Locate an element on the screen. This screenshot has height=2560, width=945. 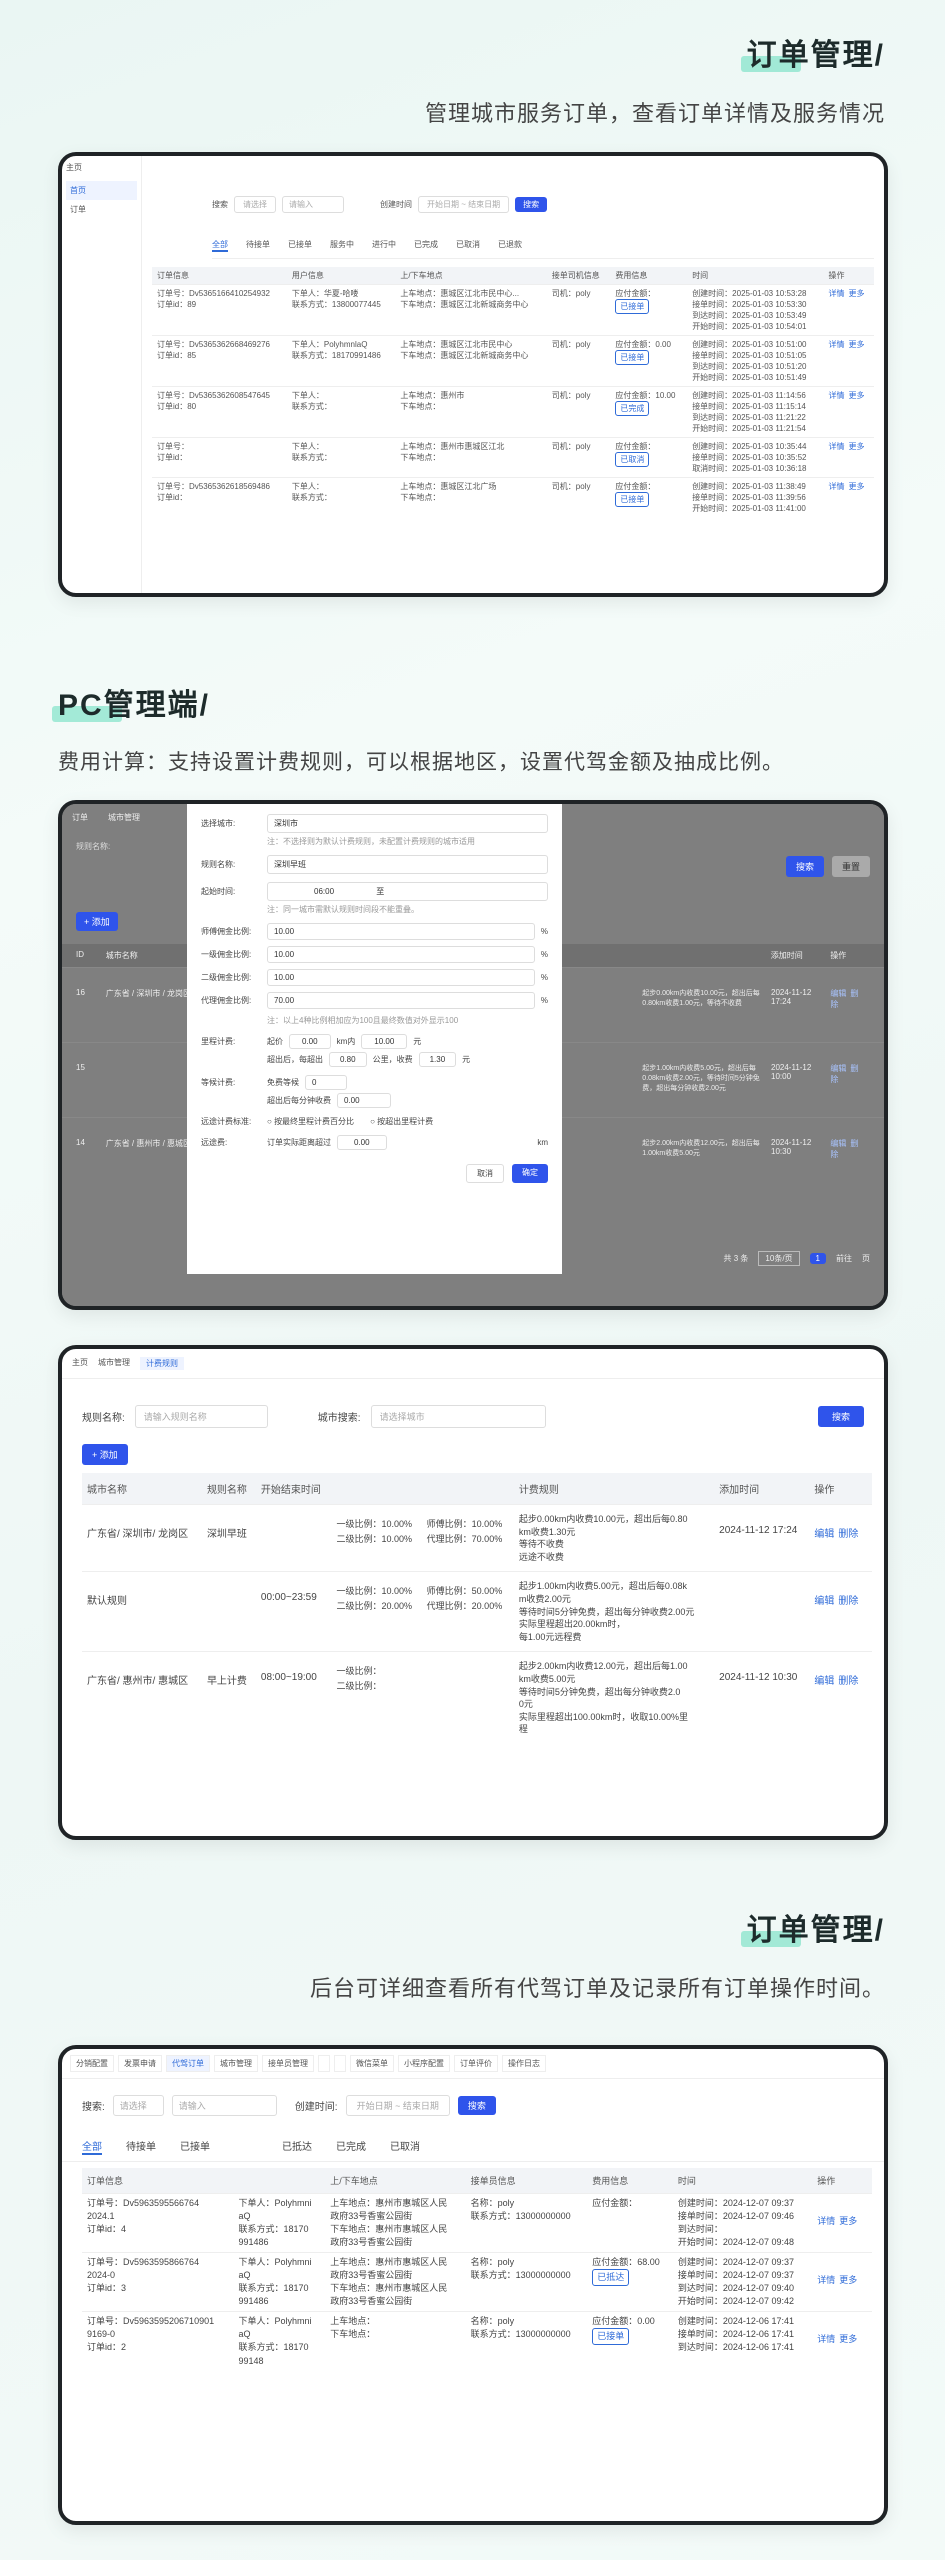
tab-6: 已取消 is located at coordinates (468, 245).